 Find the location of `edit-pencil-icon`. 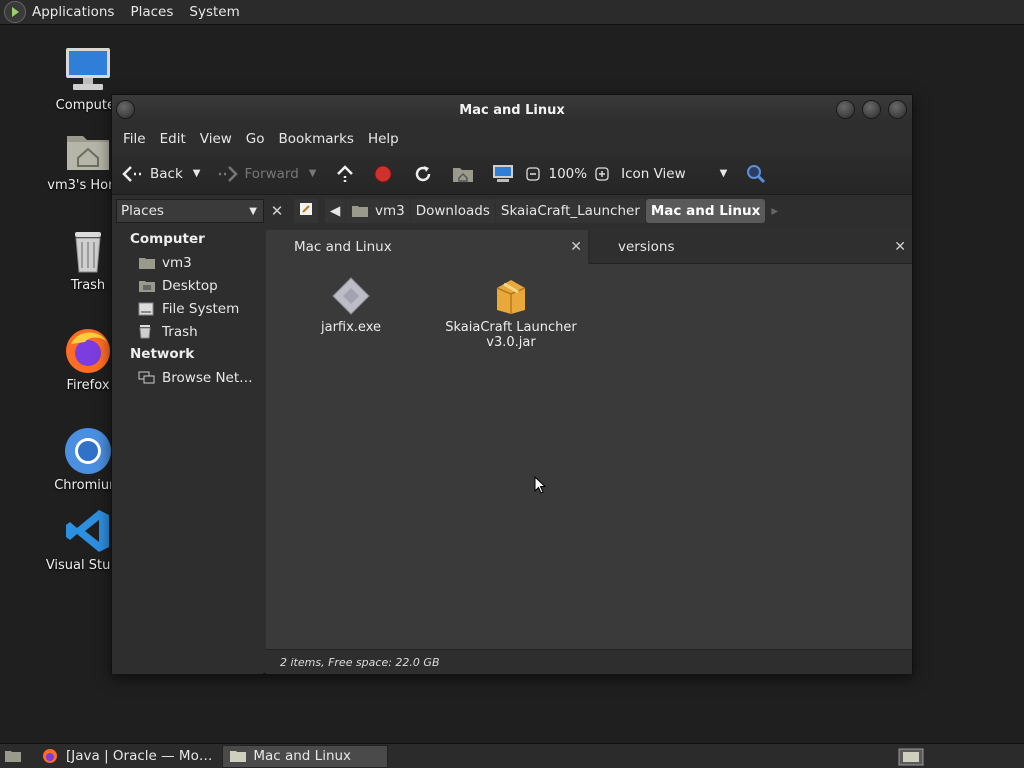

edit-pencil-icon is located at coordinates (306, 211).